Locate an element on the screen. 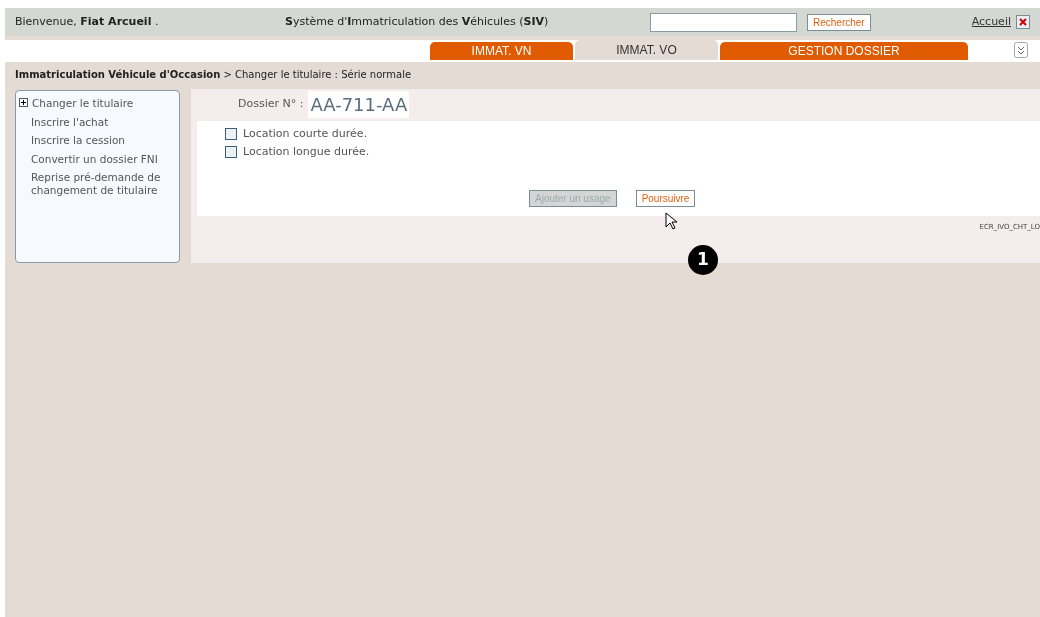  tab: IMMAT. VO is located at coordinates (646, 50).